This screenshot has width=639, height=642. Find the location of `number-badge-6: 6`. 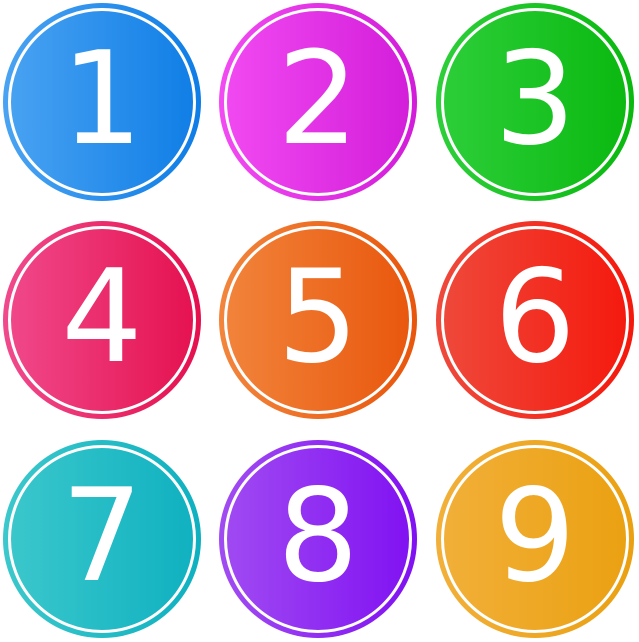

number-badge-6: 6 is located at coordinates (535, 320).